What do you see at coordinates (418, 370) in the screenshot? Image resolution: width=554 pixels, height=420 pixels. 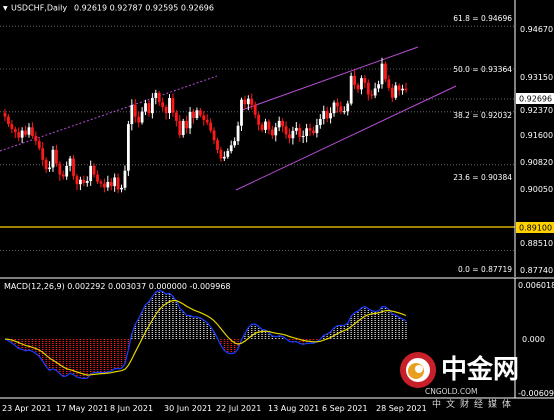 I see `cngold-logo-icon` at bounding box center [418, 370].